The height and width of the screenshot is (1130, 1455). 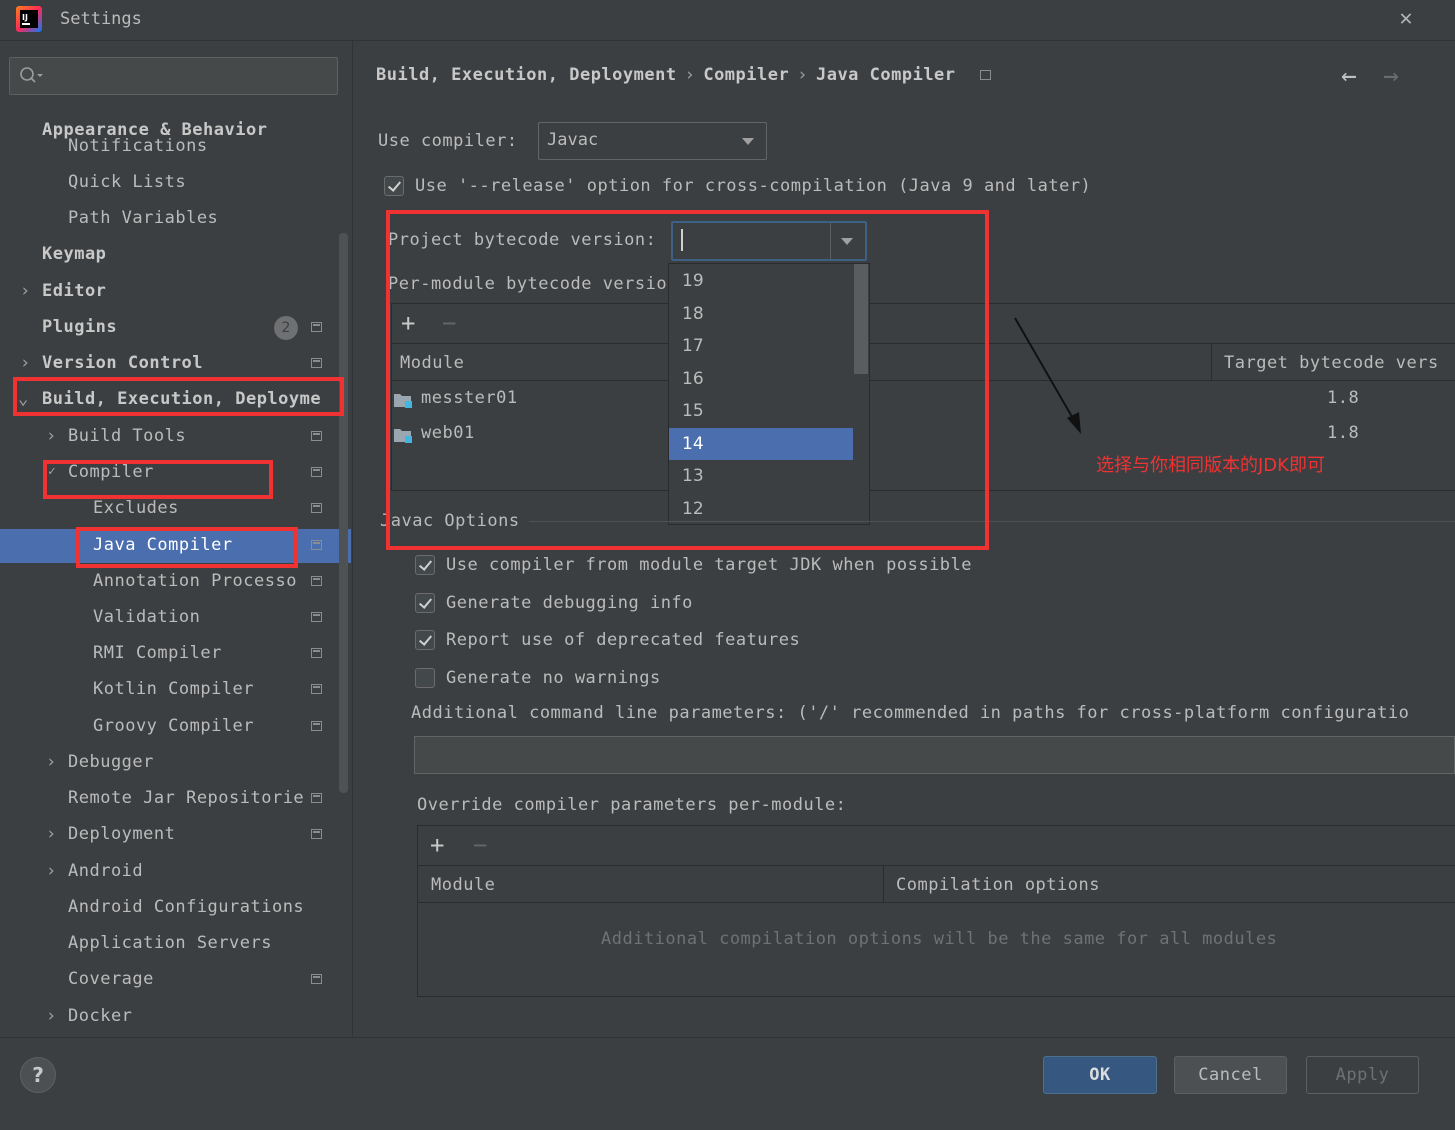 What do you see at coordinates (138, 146) in the screenshot?
I see `sidebar-item-label: Notifications` at bounding box center [138, 146].